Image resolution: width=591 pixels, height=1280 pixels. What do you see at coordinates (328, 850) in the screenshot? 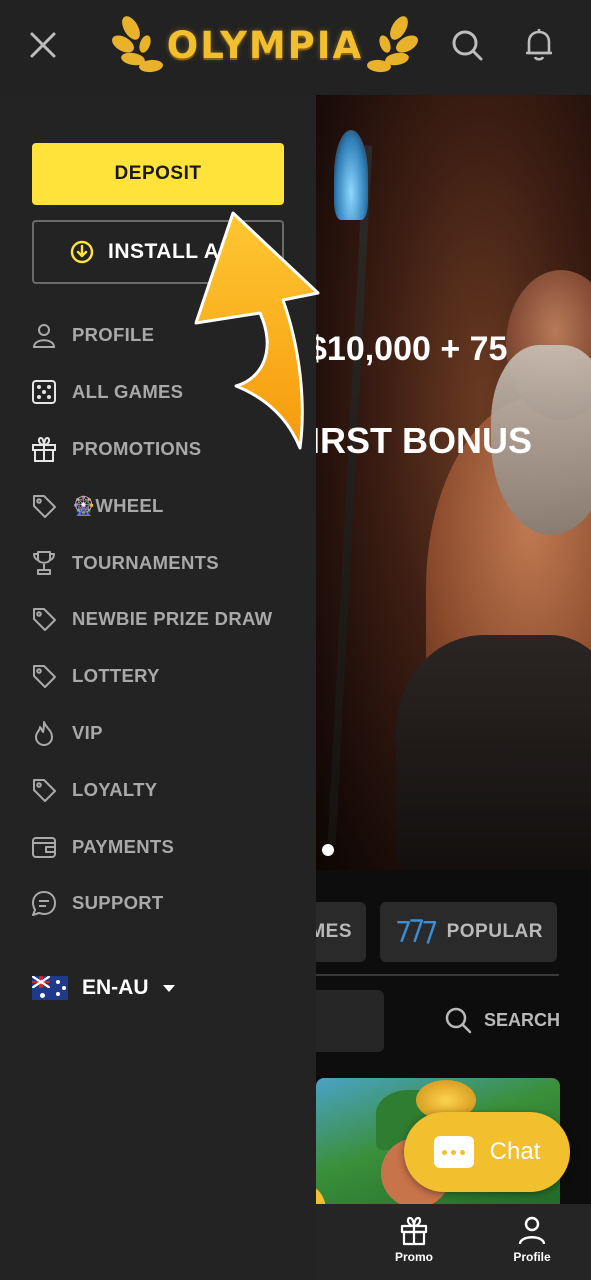
I see `carousel-dot-active` at bounding box center [328, 850].